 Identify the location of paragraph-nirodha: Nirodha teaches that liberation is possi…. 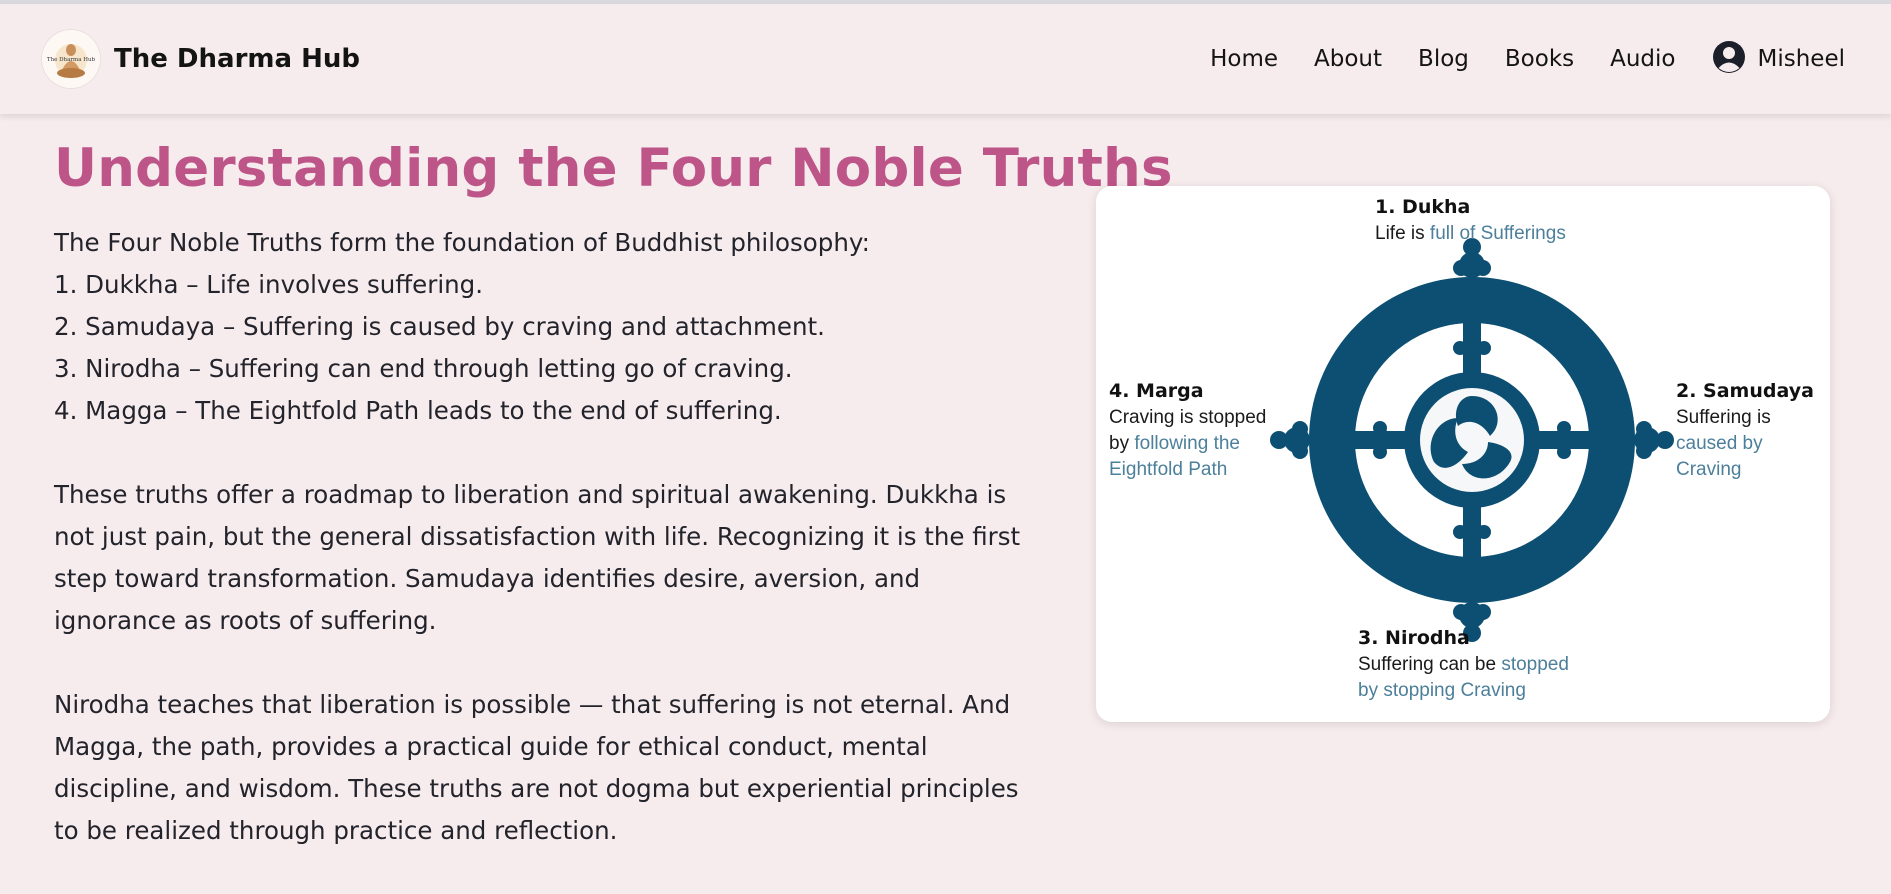
(536, 767).